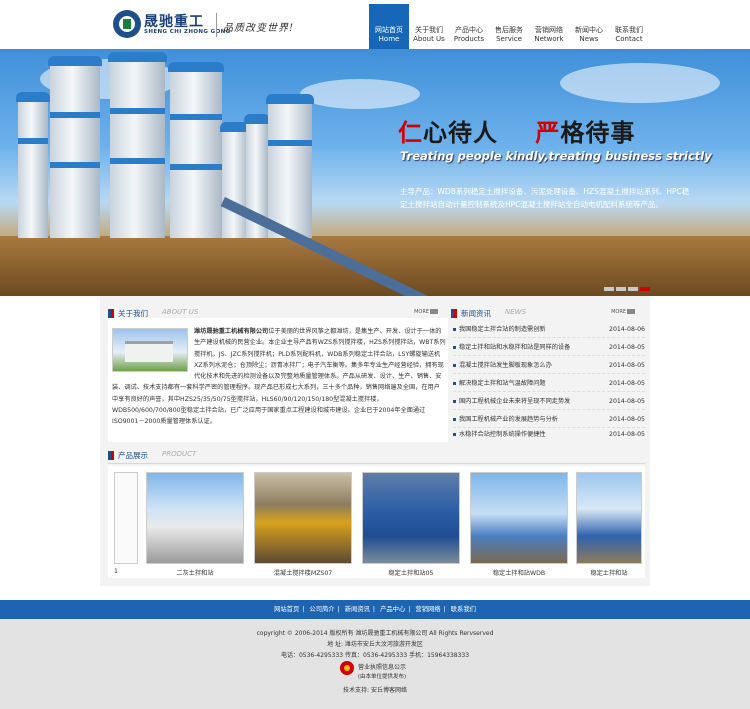  I want to click on headline-char: 严, so click(548, 132).